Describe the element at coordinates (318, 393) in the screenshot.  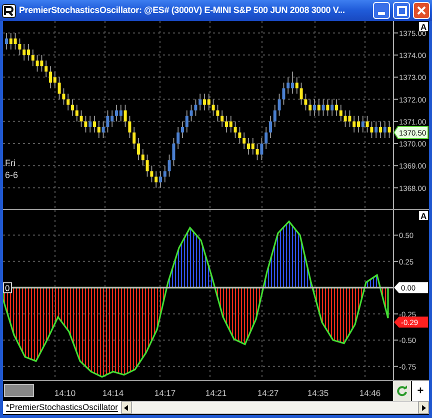
I see `time-axis-label: 14:35` at that location.